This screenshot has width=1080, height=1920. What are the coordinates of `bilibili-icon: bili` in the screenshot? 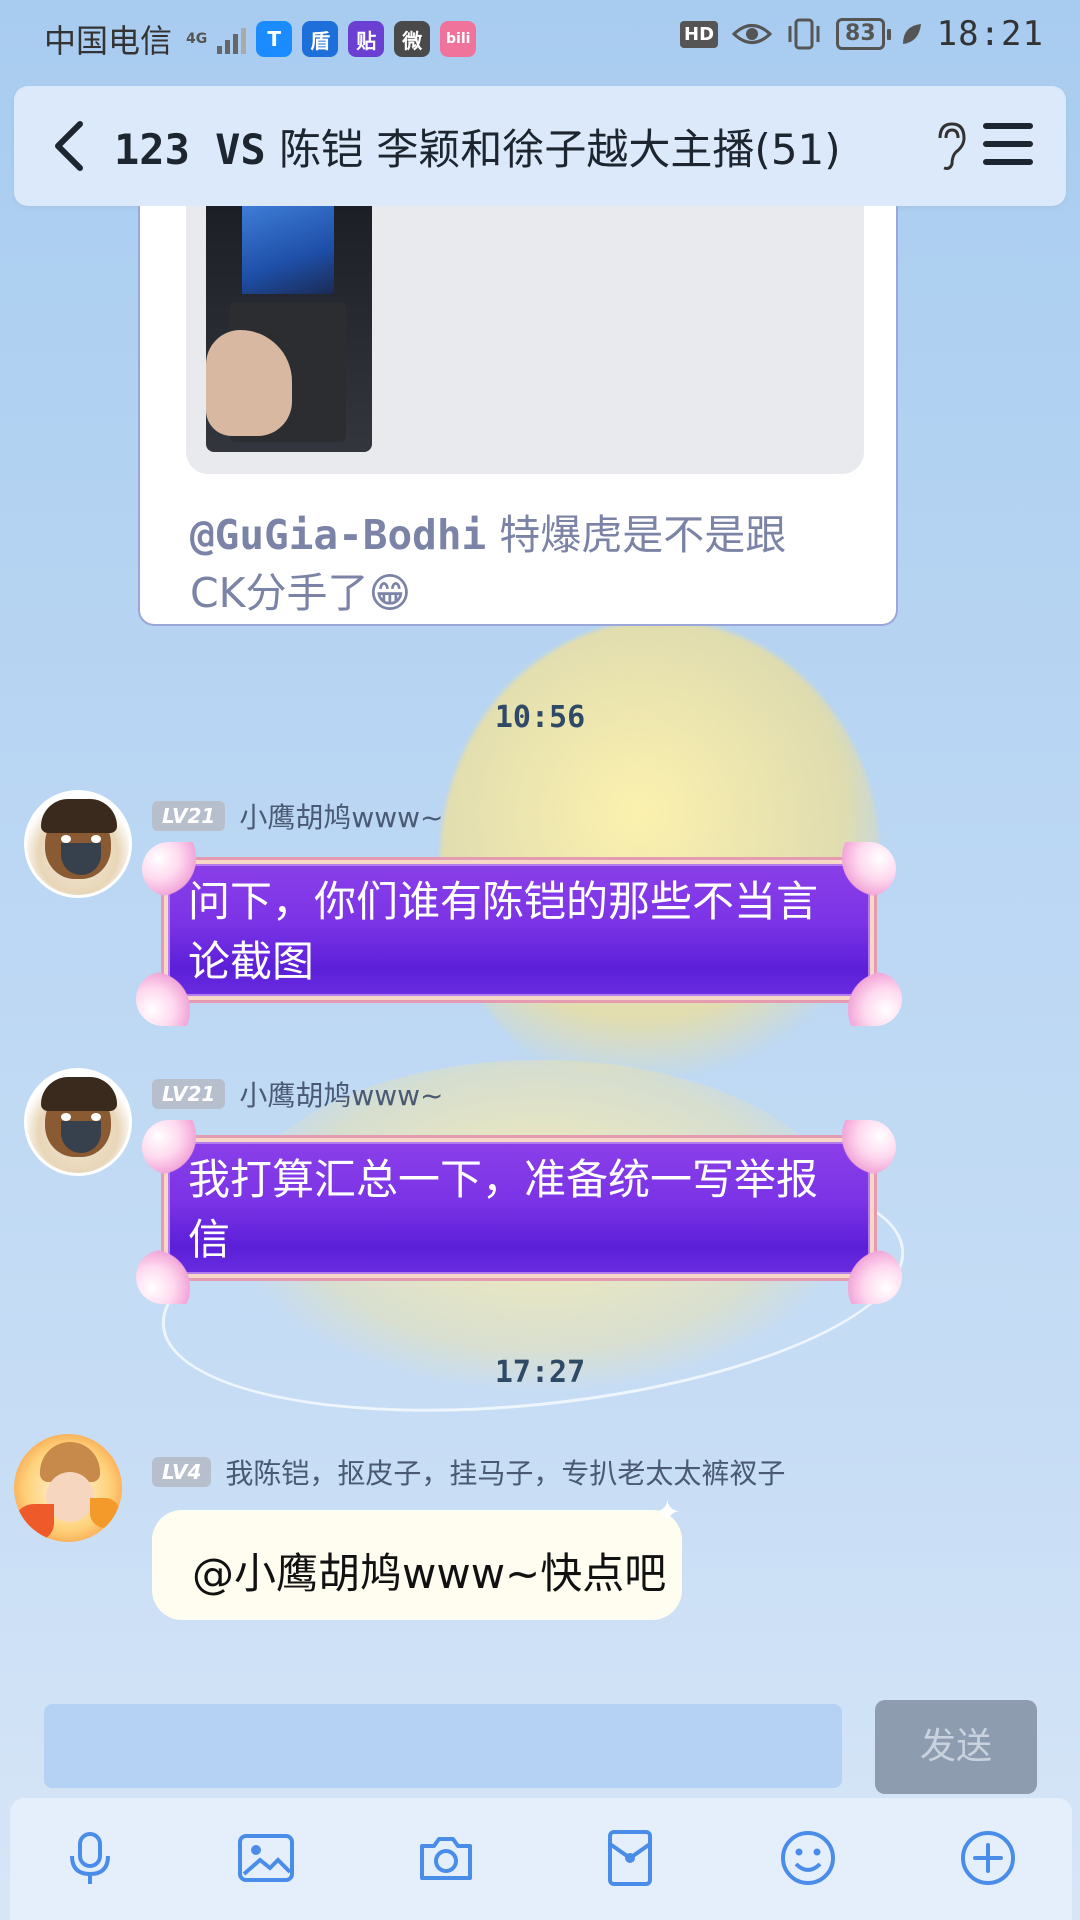 It's located at (458, 39).